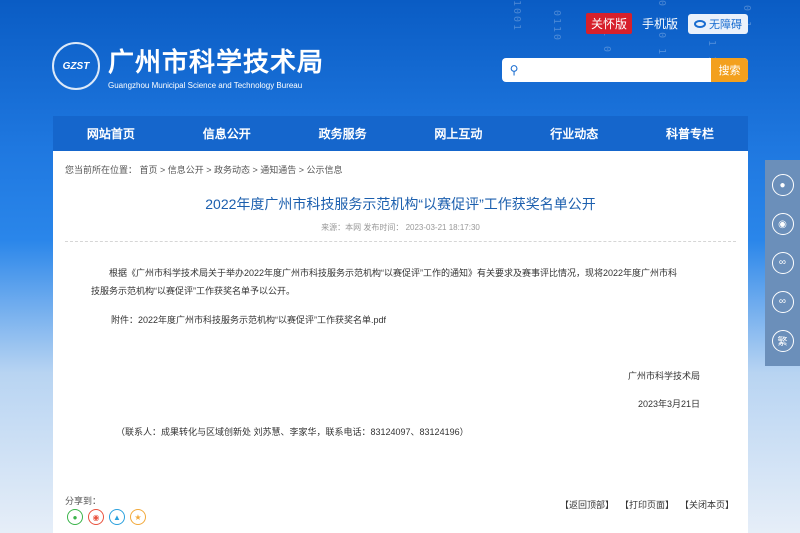 This screenshot has height=533, width=800. What do you see at coordinates (248, 319) in the screenshot?
I see `attachment-link: 附件：2022年度广州市科技服务示范机构“以赛促评”工作获奖名单.pdf` at bounding box center [248, 319].